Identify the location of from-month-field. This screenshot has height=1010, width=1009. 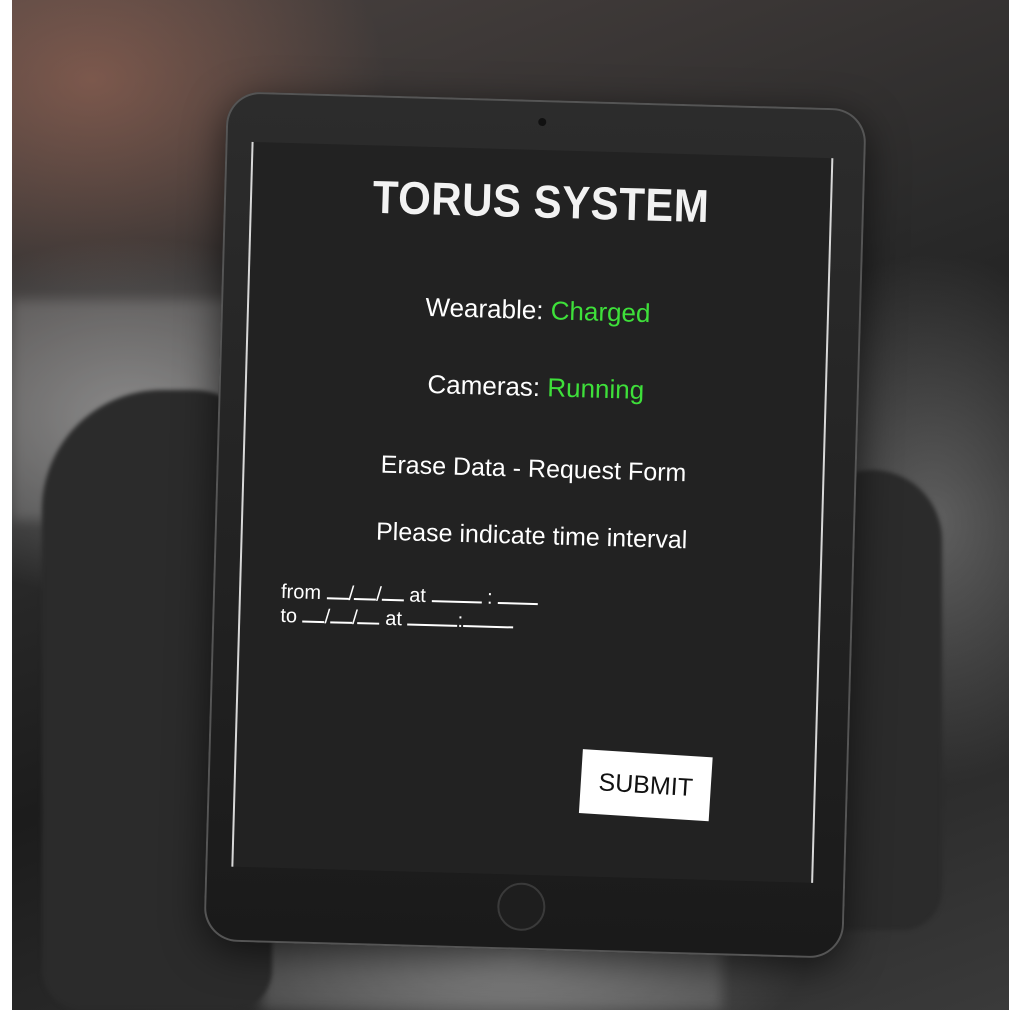
(337, 589).